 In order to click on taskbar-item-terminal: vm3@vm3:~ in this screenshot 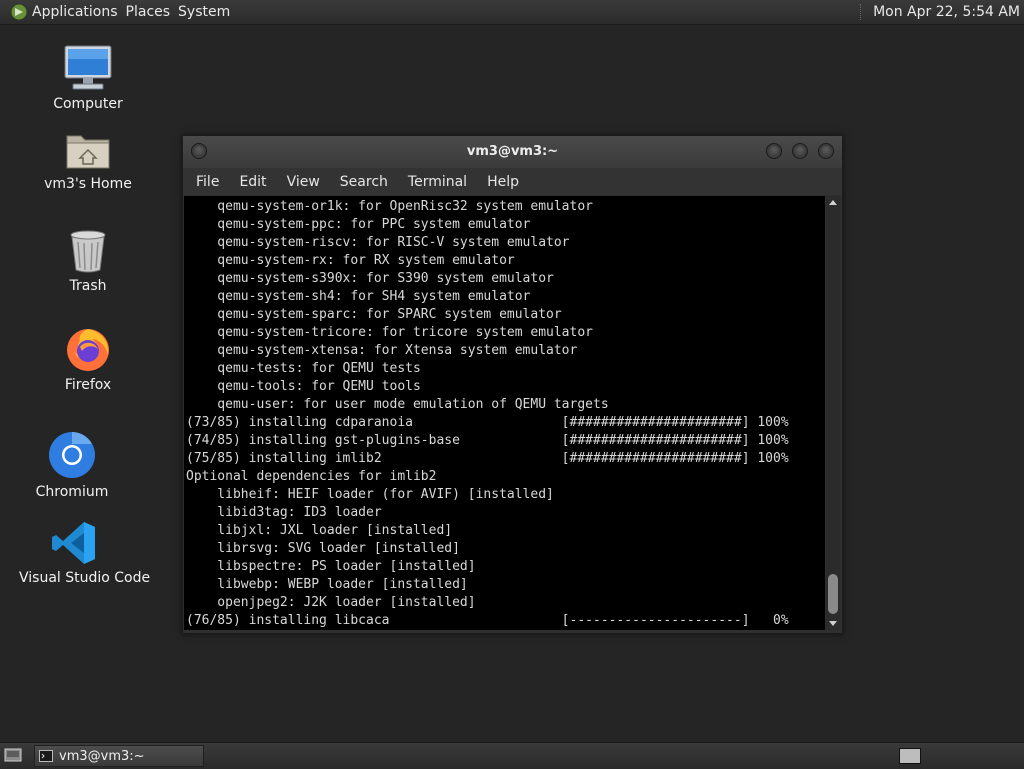, I will do `click(119, 756)`.